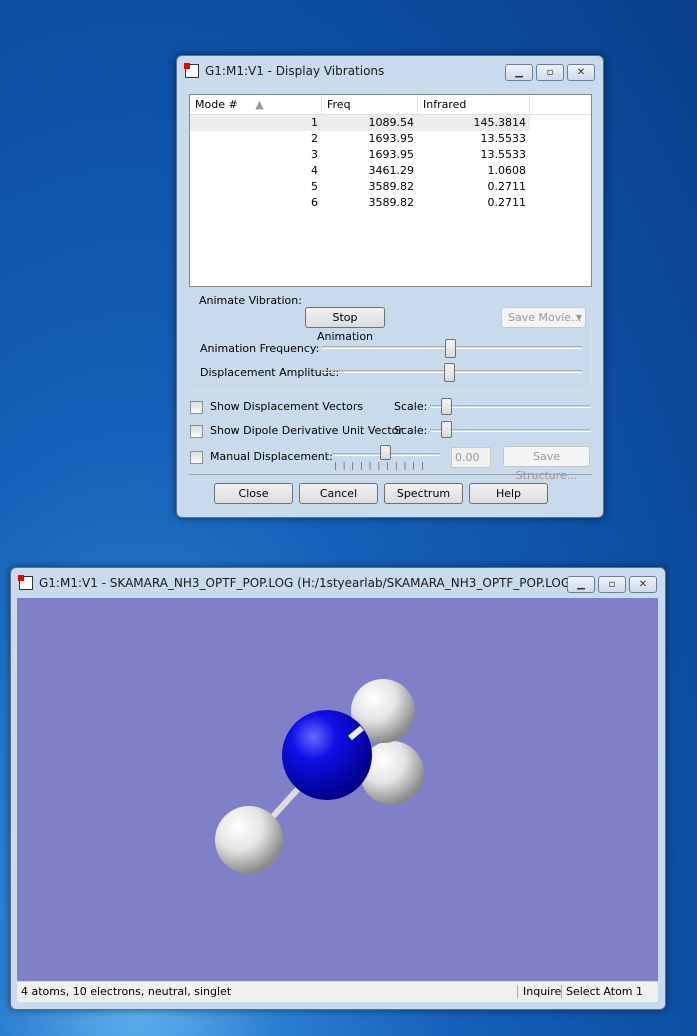 Image resolution: width=697 pixels, height=1036 pixels. I want to click on dipole-scale-slider, so click(510, 430).